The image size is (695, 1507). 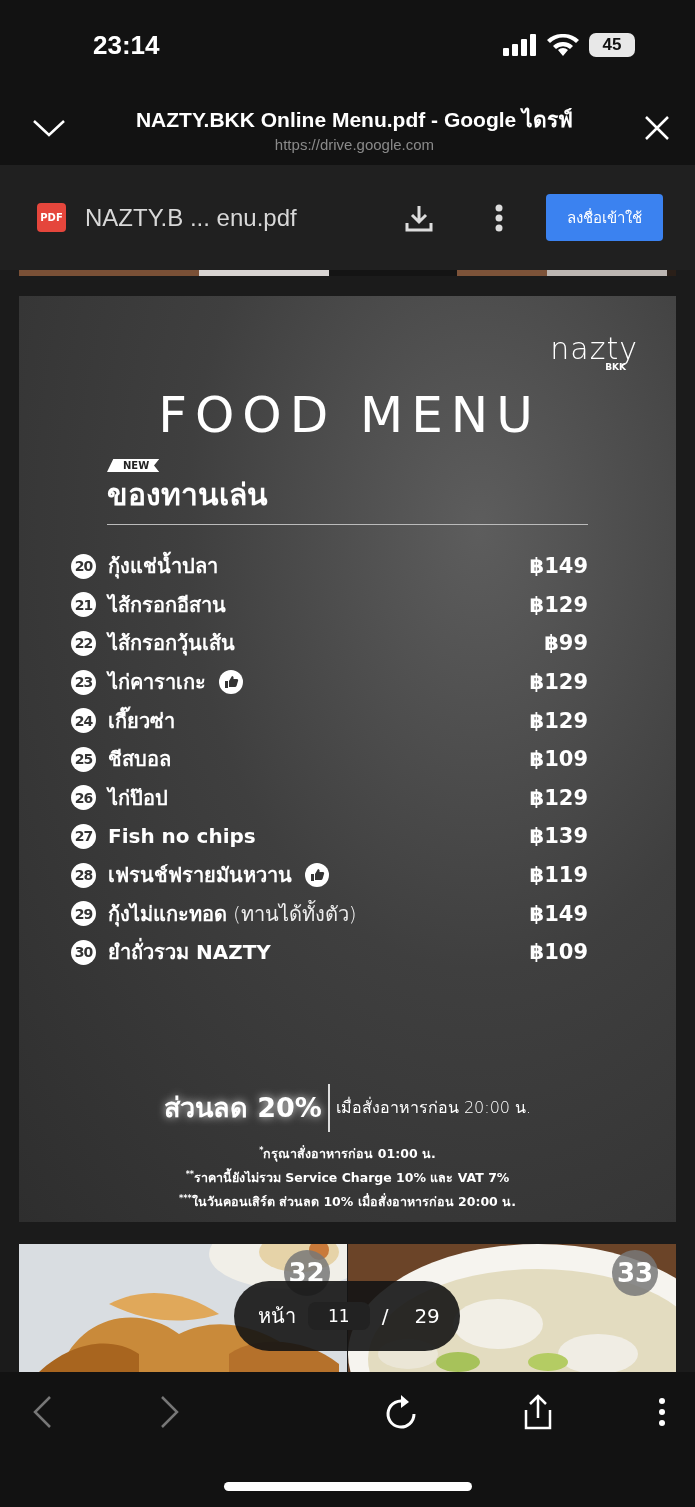 I want to click on item-name: ไก่ป๊อป, so click(x=138, y=798).